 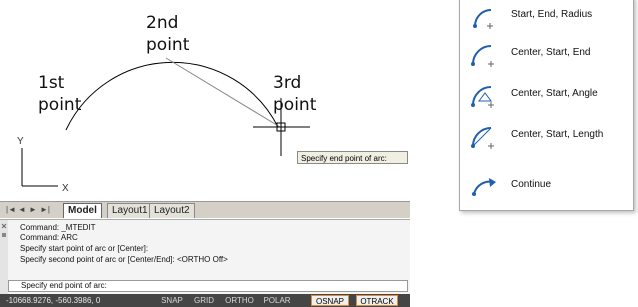 What do you see at coordinates (60, 94) in the screenshot?
I see `first-point-label: 1st point` at bounding box center [60, 94].